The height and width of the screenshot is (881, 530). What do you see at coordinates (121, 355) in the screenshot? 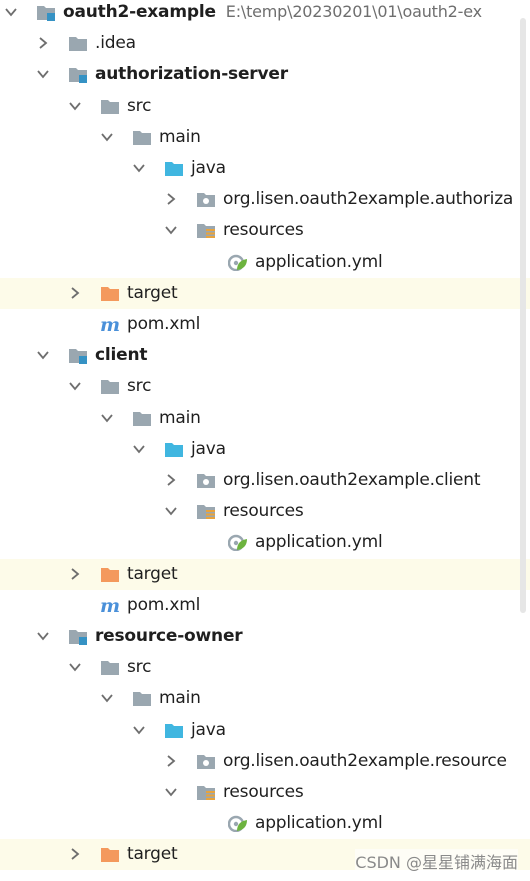
I see `tree-node-label: client` at bounding box center [121, 355].